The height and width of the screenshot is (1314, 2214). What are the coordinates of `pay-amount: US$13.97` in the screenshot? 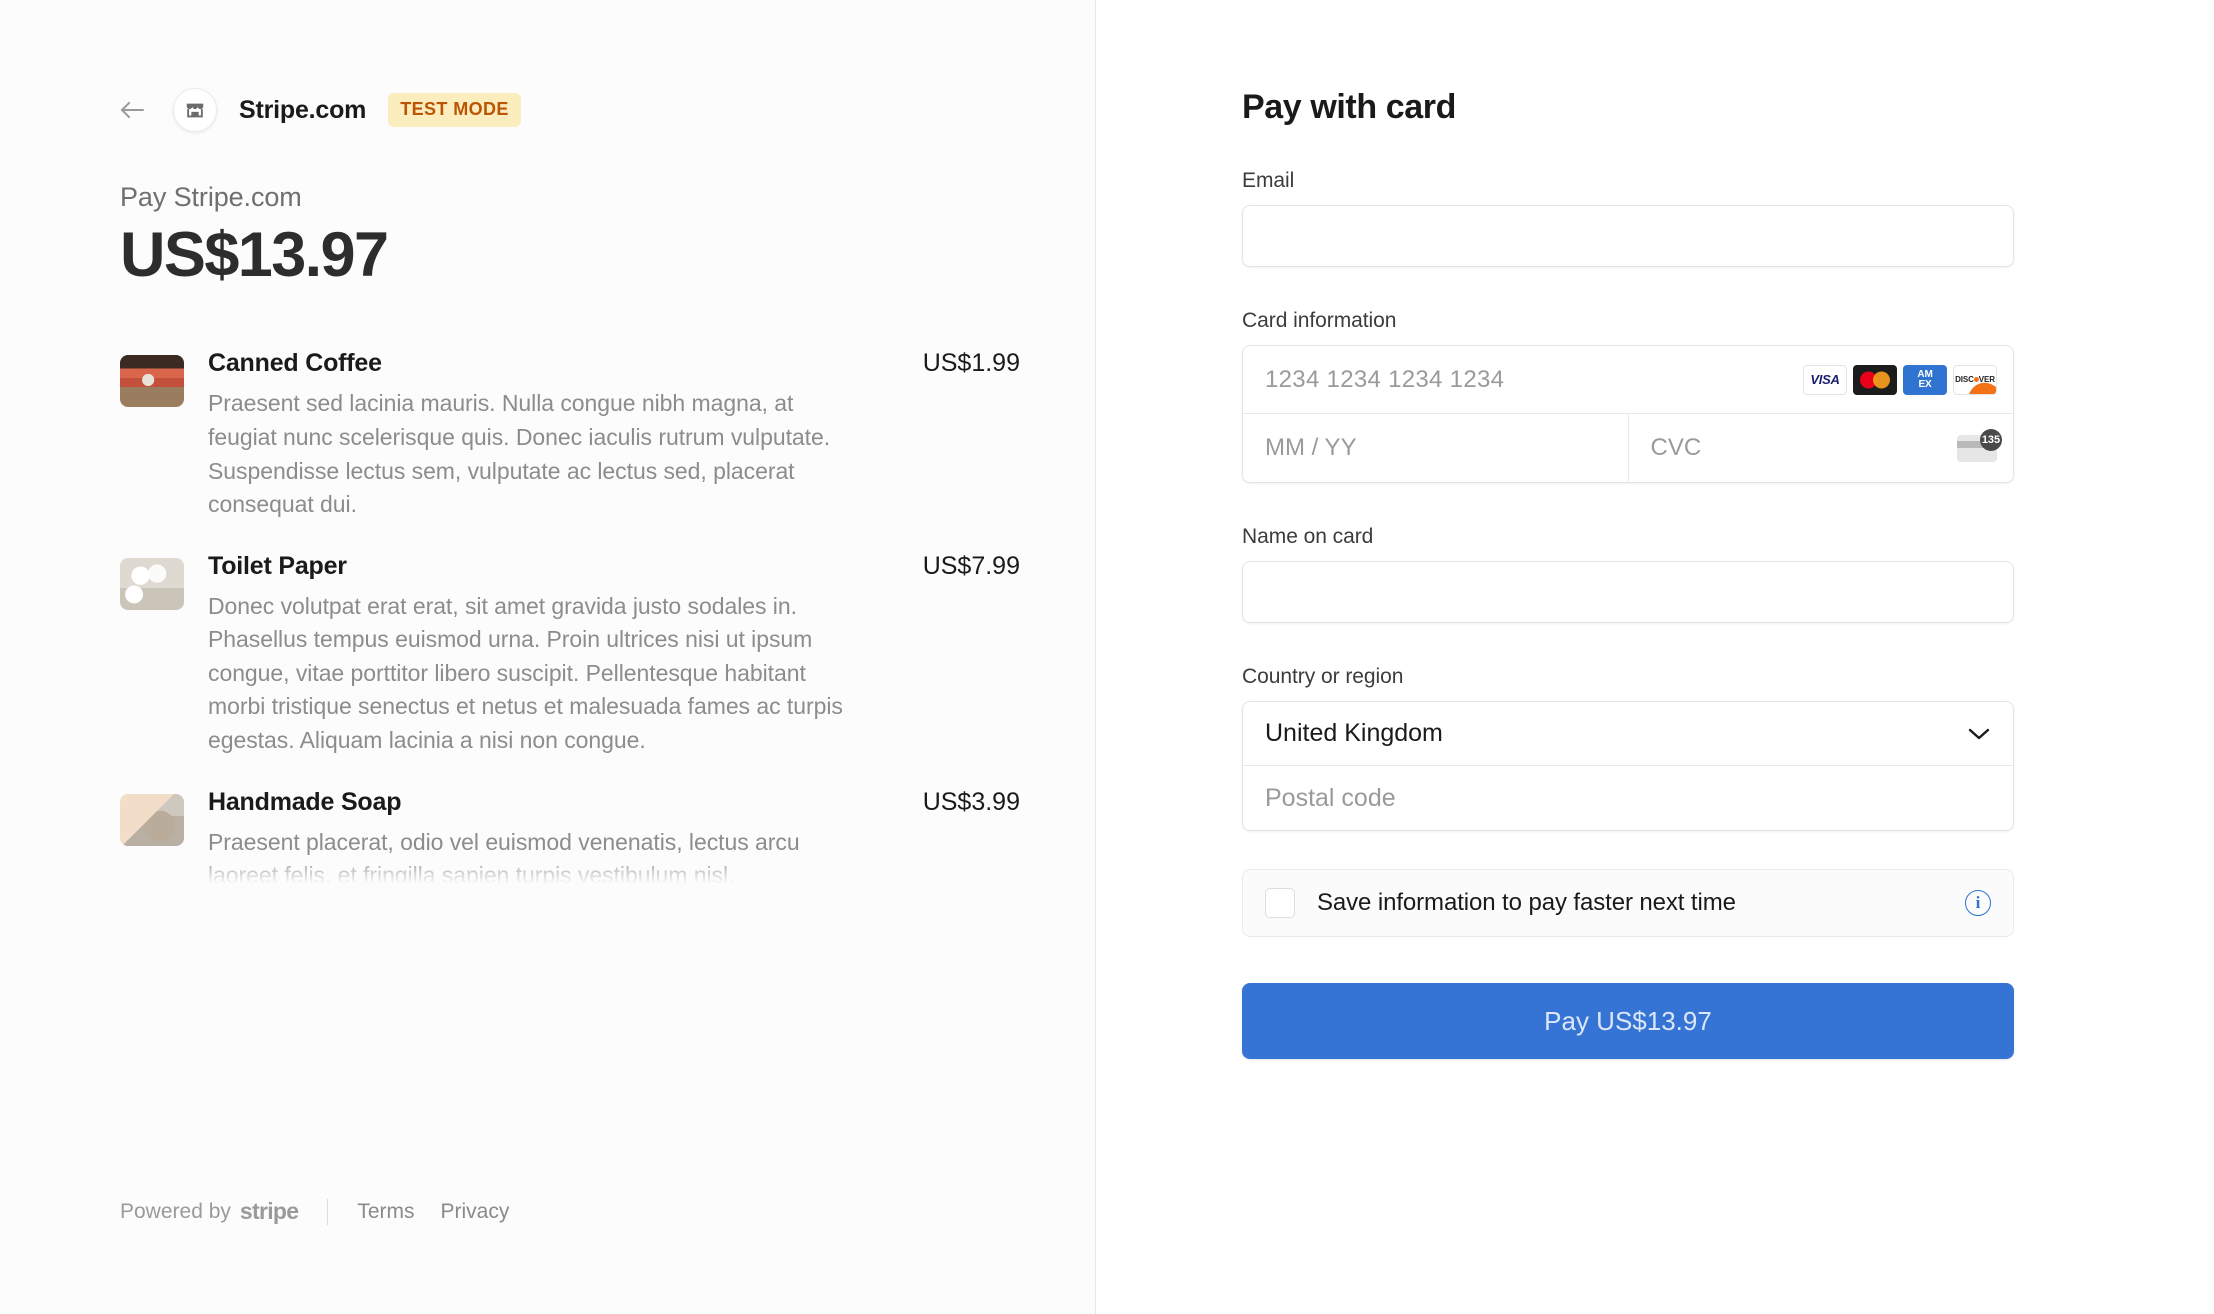 It's located at (254, 255).